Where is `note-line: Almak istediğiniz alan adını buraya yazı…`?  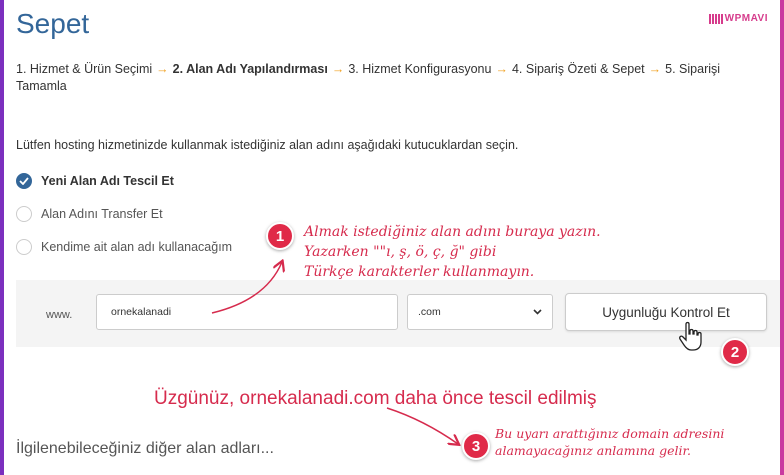
note-line: Almak istediğiniz alan adını buraya yazı… is located at coordinates (452, 232).